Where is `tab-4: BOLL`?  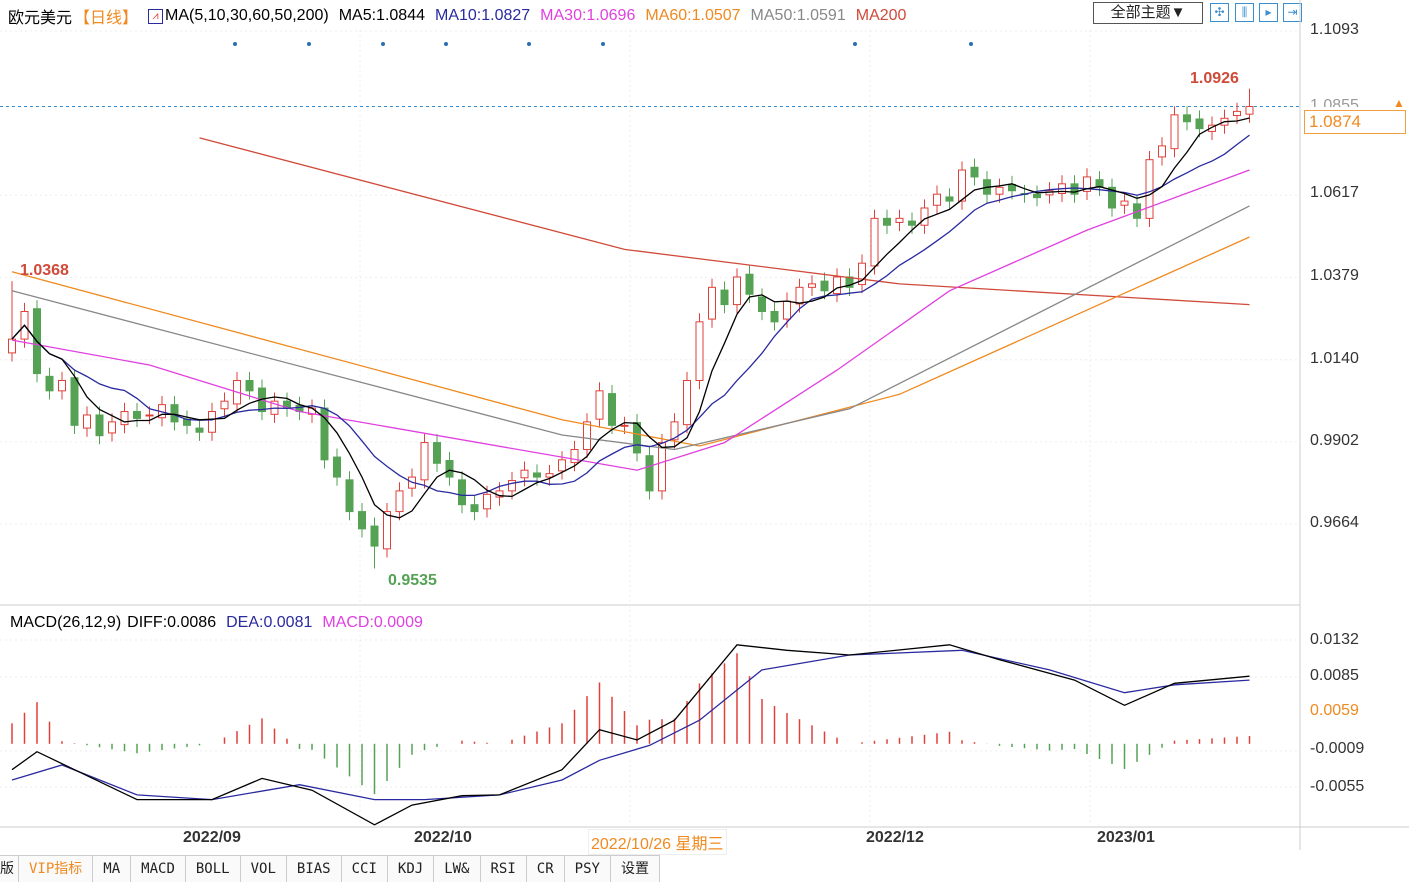
tab-4: BOLL is located at coordinates (213, 869).